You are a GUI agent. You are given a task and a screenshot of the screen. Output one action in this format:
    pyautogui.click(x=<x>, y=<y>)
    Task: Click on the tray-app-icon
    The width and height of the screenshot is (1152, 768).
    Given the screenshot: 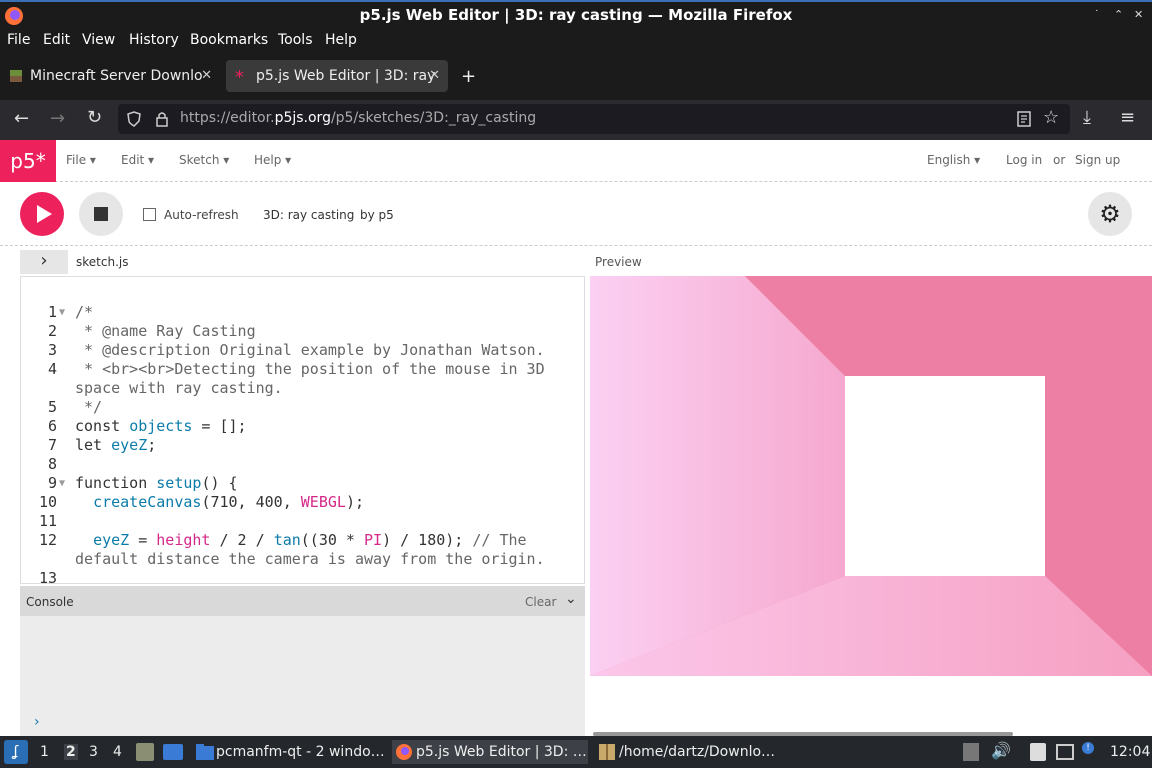 What is the action you would take?
    pyautogui.click(x=971, y=752)
    